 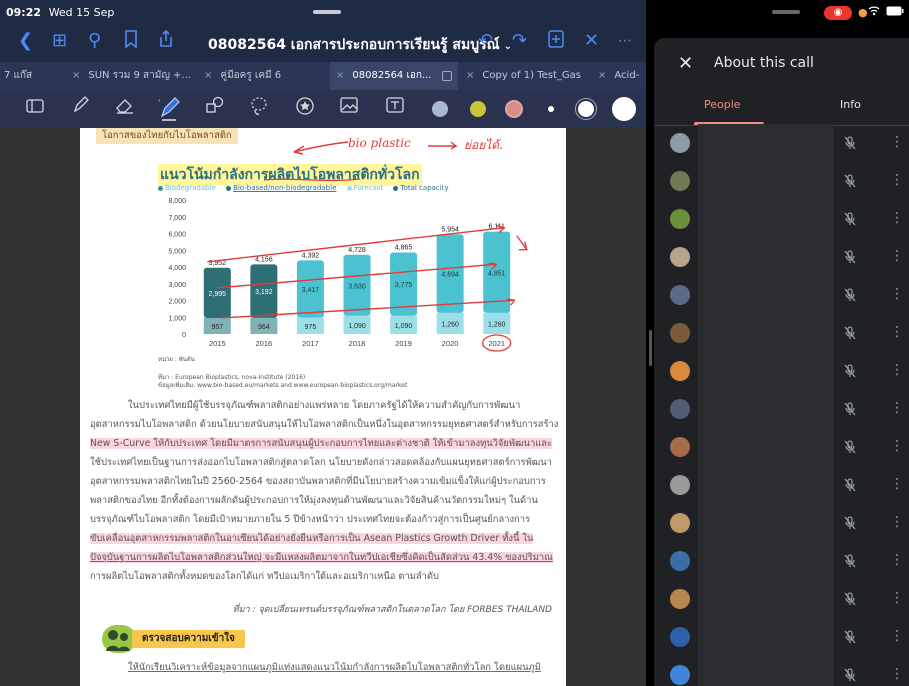 I want to click on more-icon: ⋯, so click(x=625, y=41).